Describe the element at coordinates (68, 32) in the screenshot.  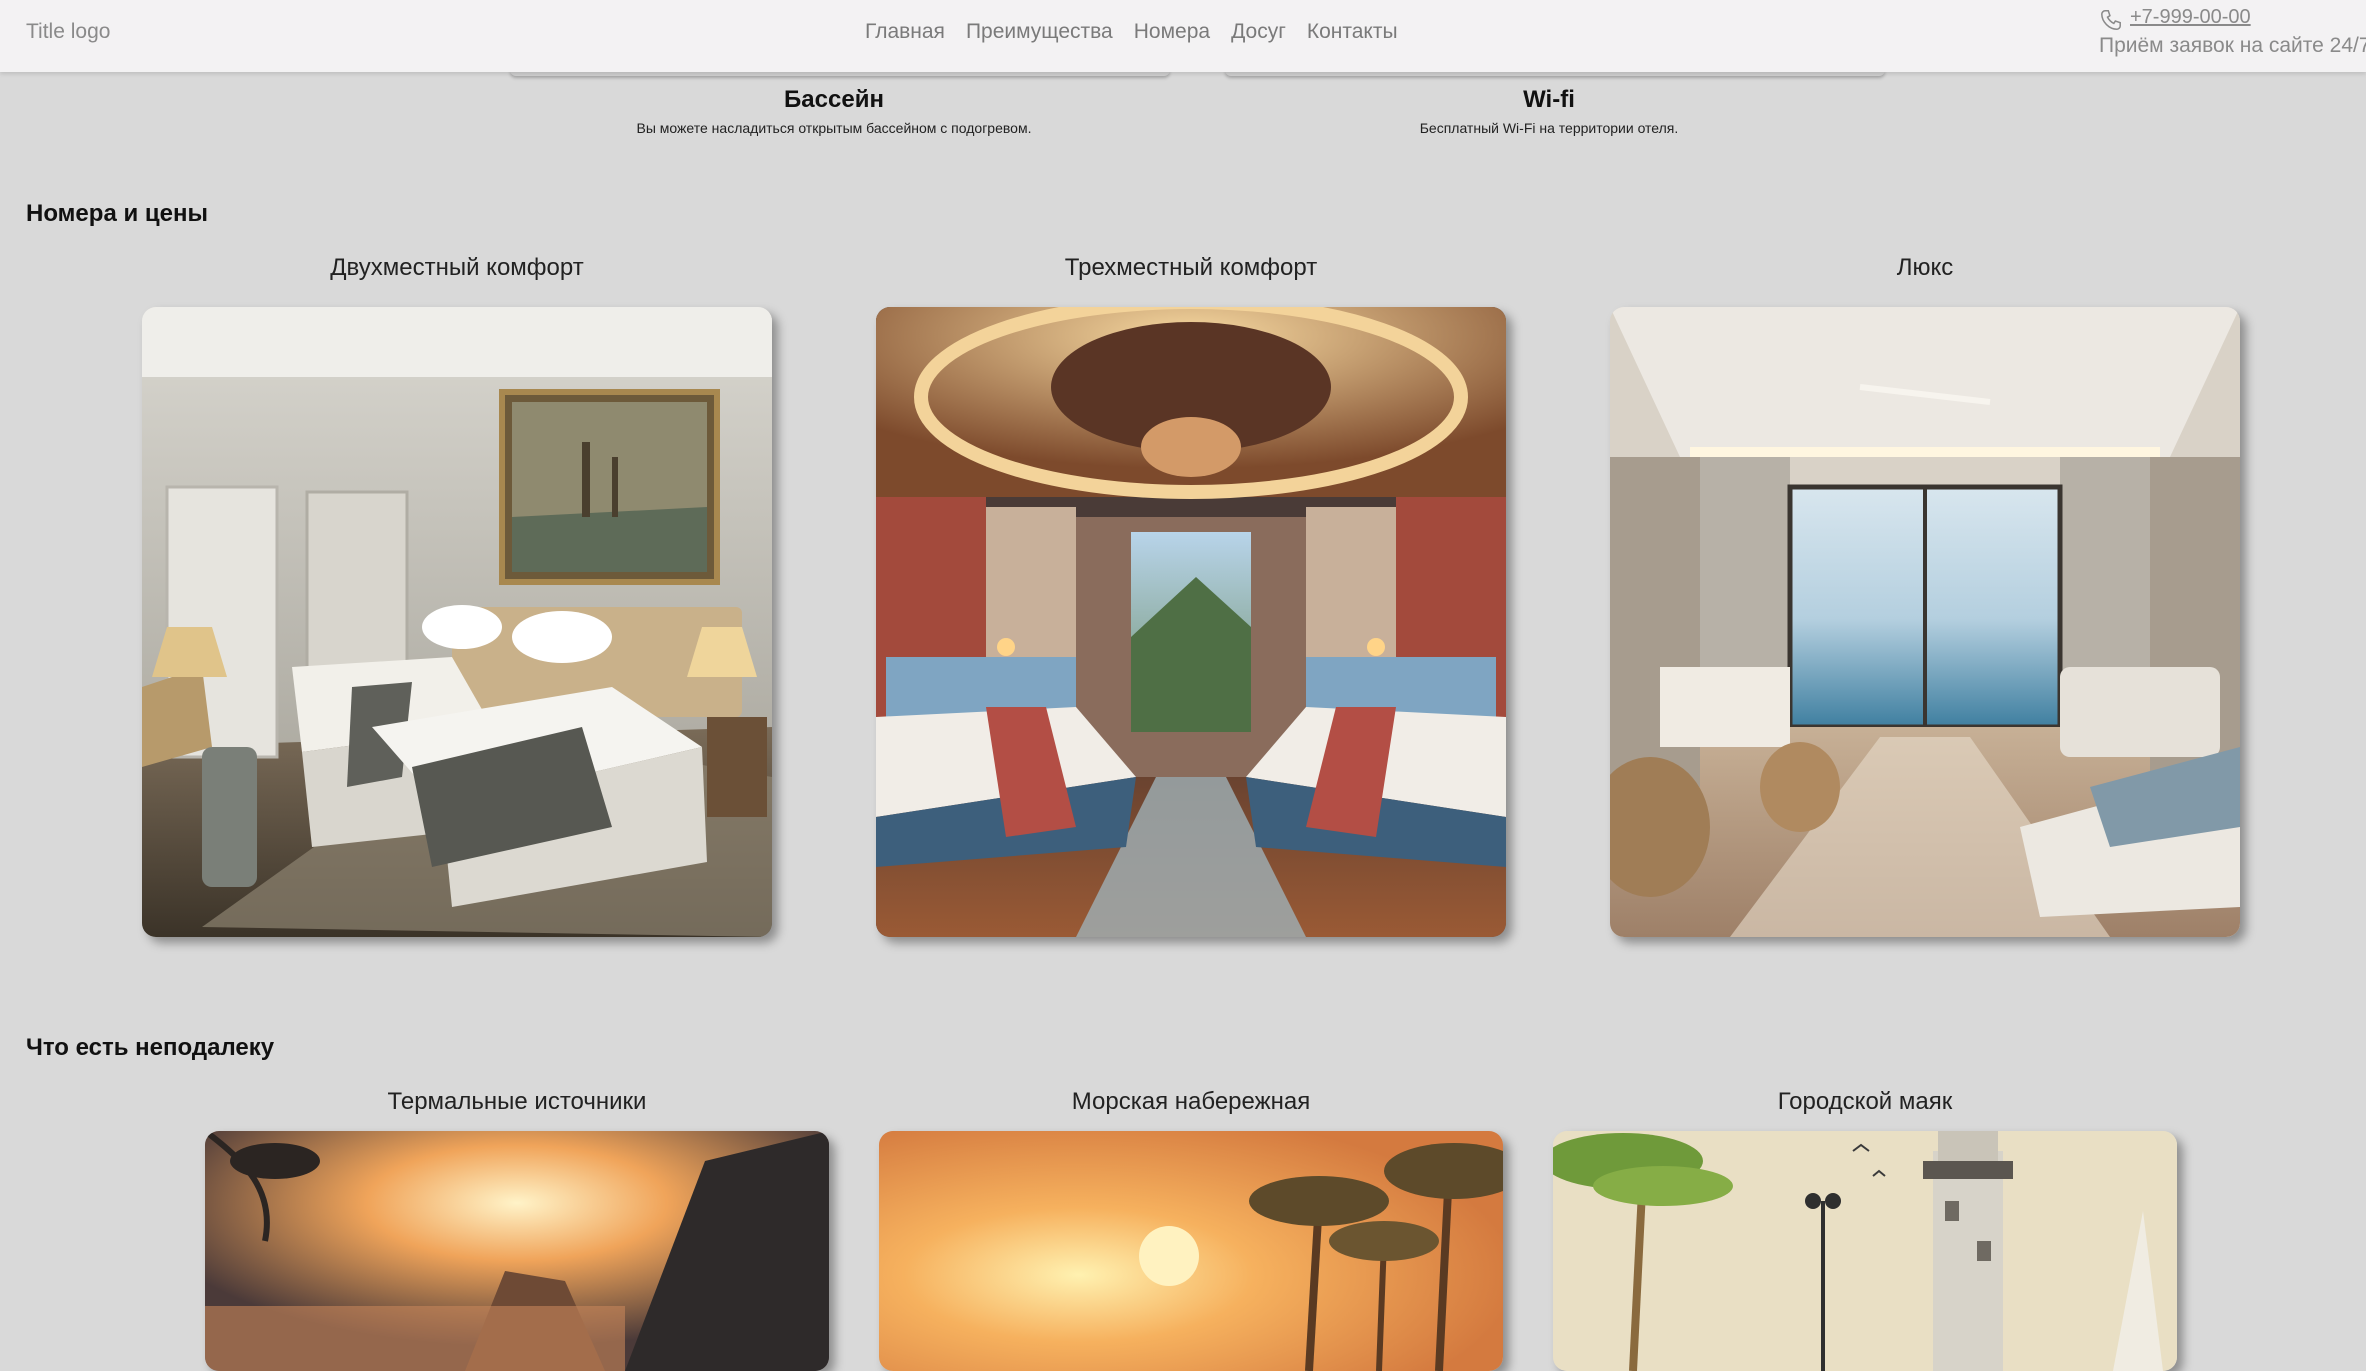
I see `site-logo: Title logo` at that location.